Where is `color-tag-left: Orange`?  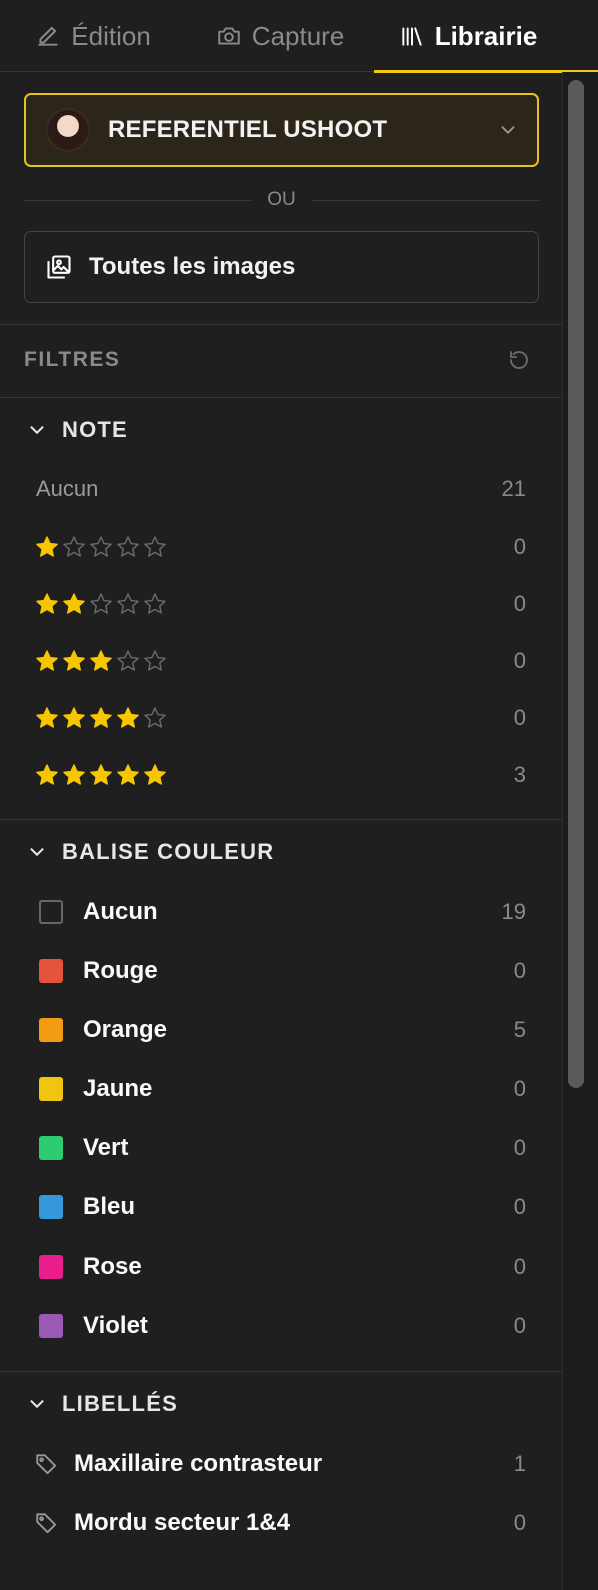
color-tag-left: Orange is located at coordinates (103, 1030).